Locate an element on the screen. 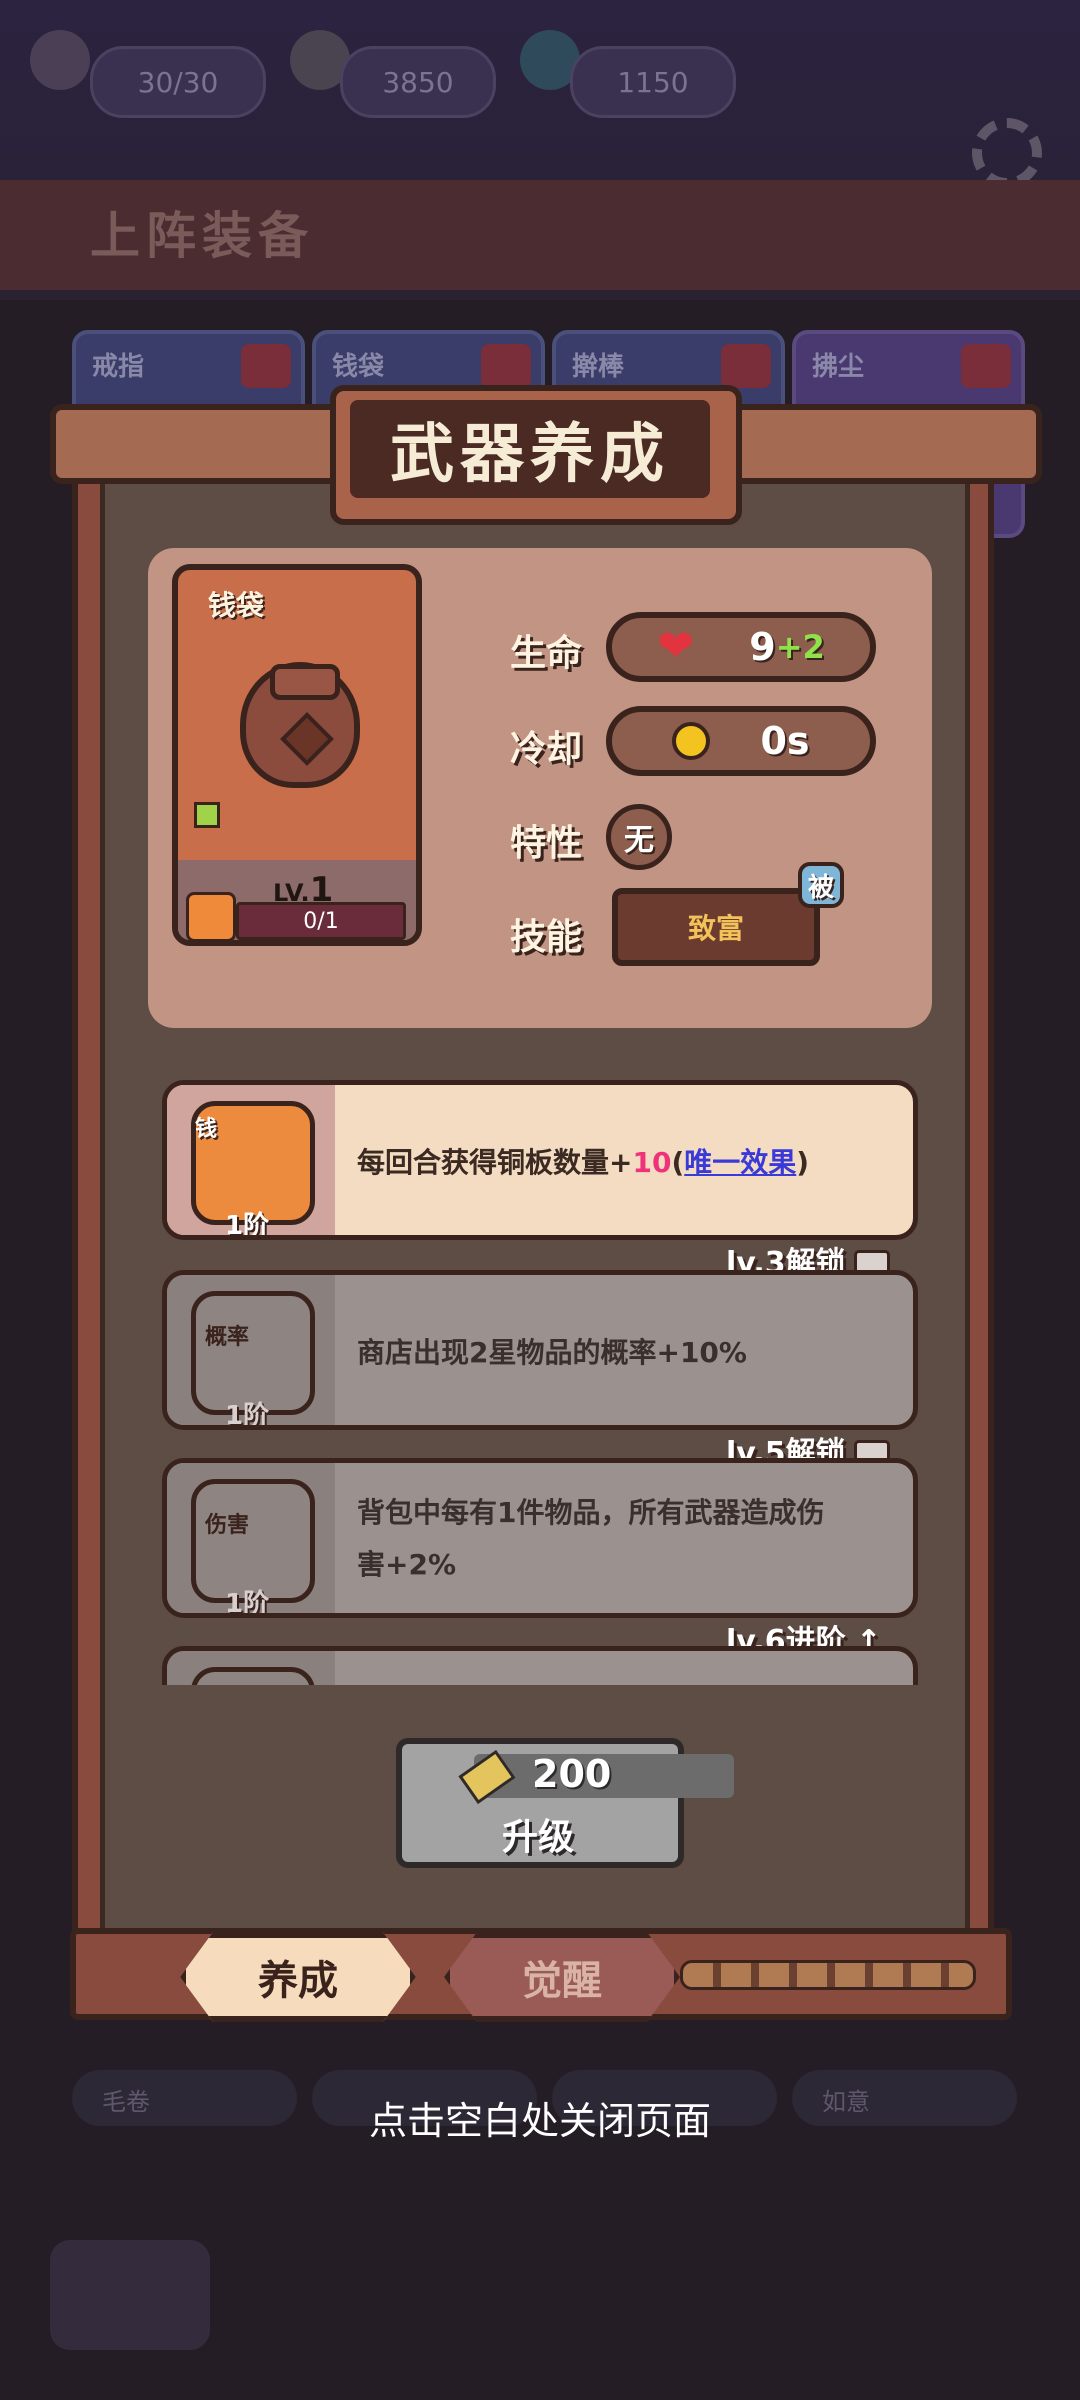 The image size is (1080, 2400). heart-icon: ❤ is located at coordinates (676, 646).